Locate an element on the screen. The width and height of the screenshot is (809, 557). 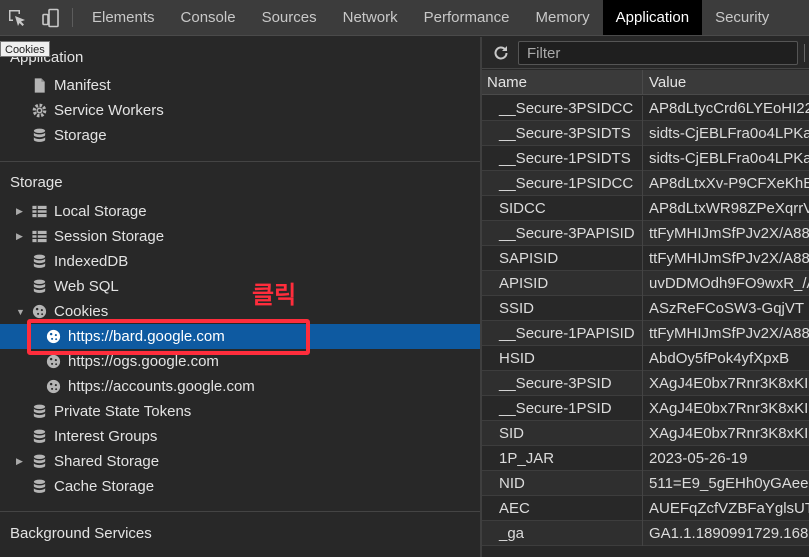
table-row: SSID ASzReFCoSW3-GqjVT is located at coordinates (645, 308).